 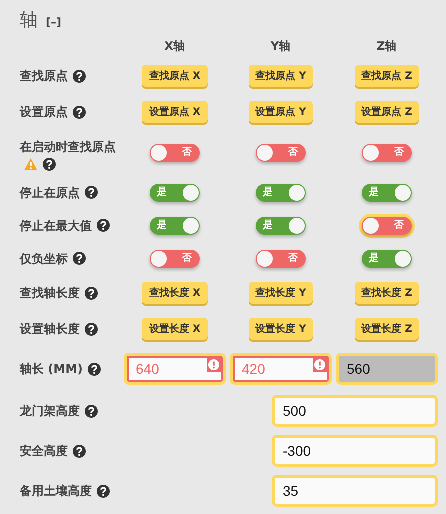 What do you see at coordinates (70, 451) in the screenshot?
I see `setting-label: 安全高度` at bounding box center [70, 451].